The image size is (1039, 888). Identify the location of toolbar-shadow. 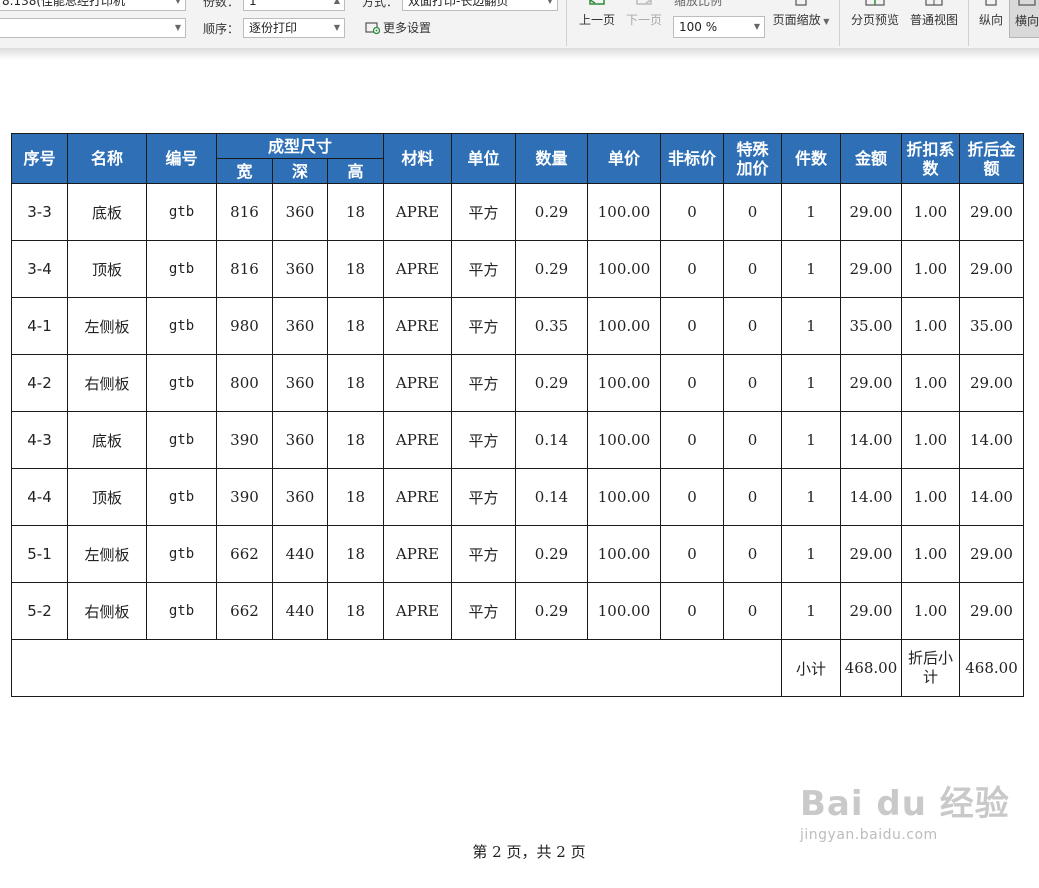
(519, 54).